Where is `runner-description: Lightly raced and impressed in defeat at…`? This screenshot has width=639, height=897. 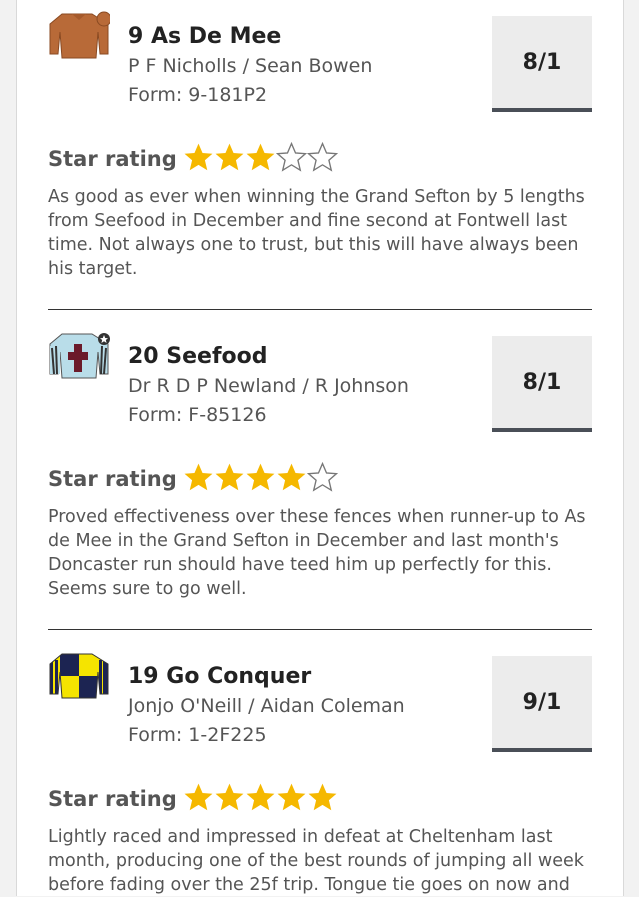
runner-description: Lightly raced and impressed in defeat at… is located at coordinates (316, 861).